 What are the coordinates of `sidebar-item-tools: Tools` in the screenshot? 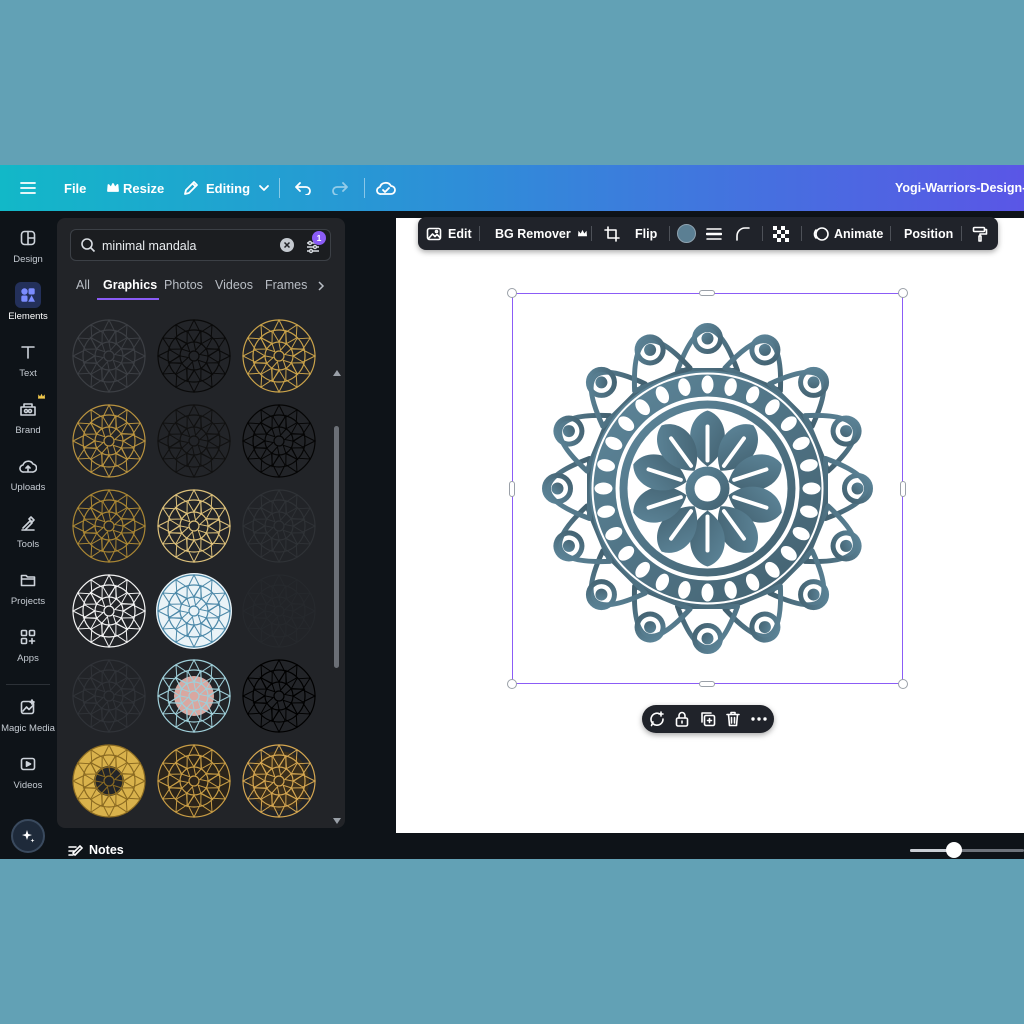 It's located at (28, 536).